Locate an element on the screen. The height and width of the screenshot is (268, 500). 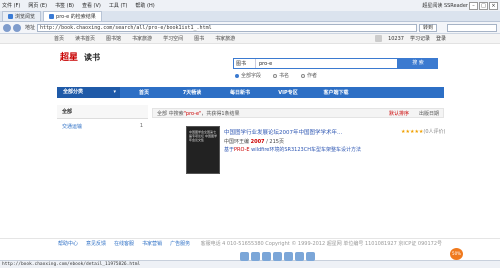
avatar is located at coordinates (379, 38).